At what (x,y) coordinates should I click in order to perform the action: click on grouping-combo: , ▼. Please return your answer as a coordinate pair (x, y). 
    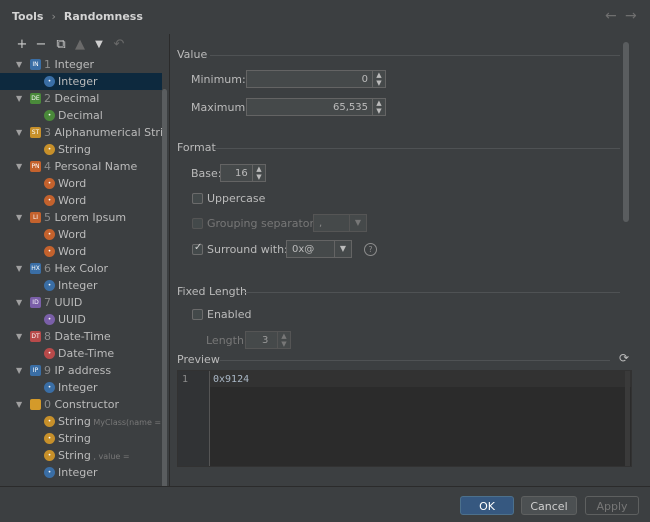
    Looking at the image, I should click on (340, 223).